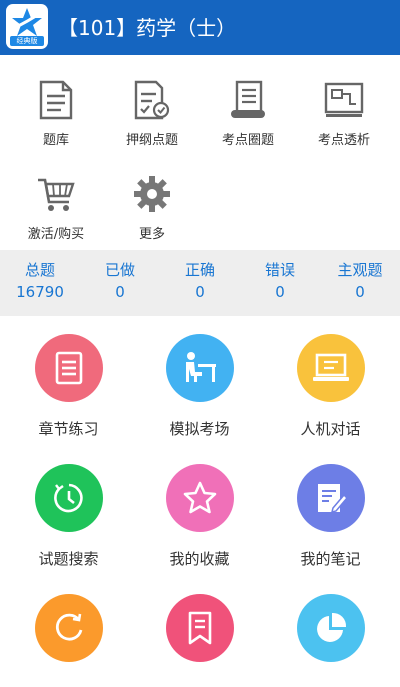 This screenshot has width=400, height=687. What do you see at coordinates (68, 628) in the screenshot?
I see `refresh-icon` at bounding box center [68, 628].